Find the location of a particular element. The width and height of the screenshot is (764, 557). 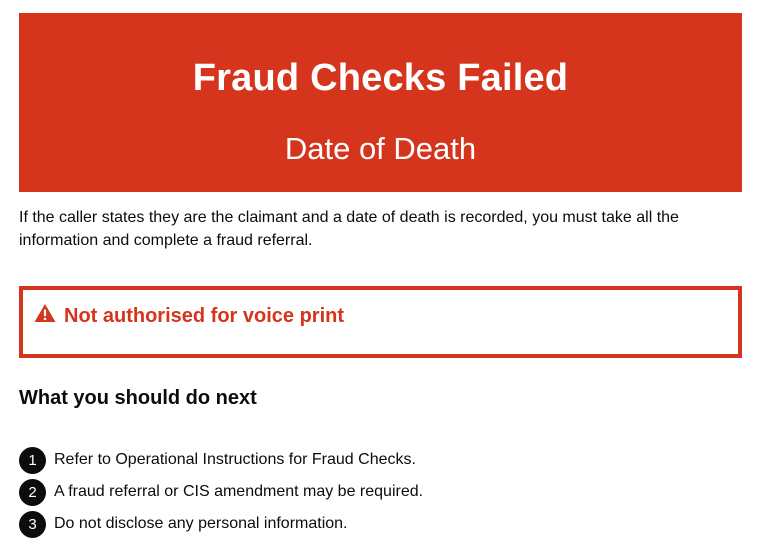

warning-message: Not authorised for voice print is located at coordinates (204, 316).